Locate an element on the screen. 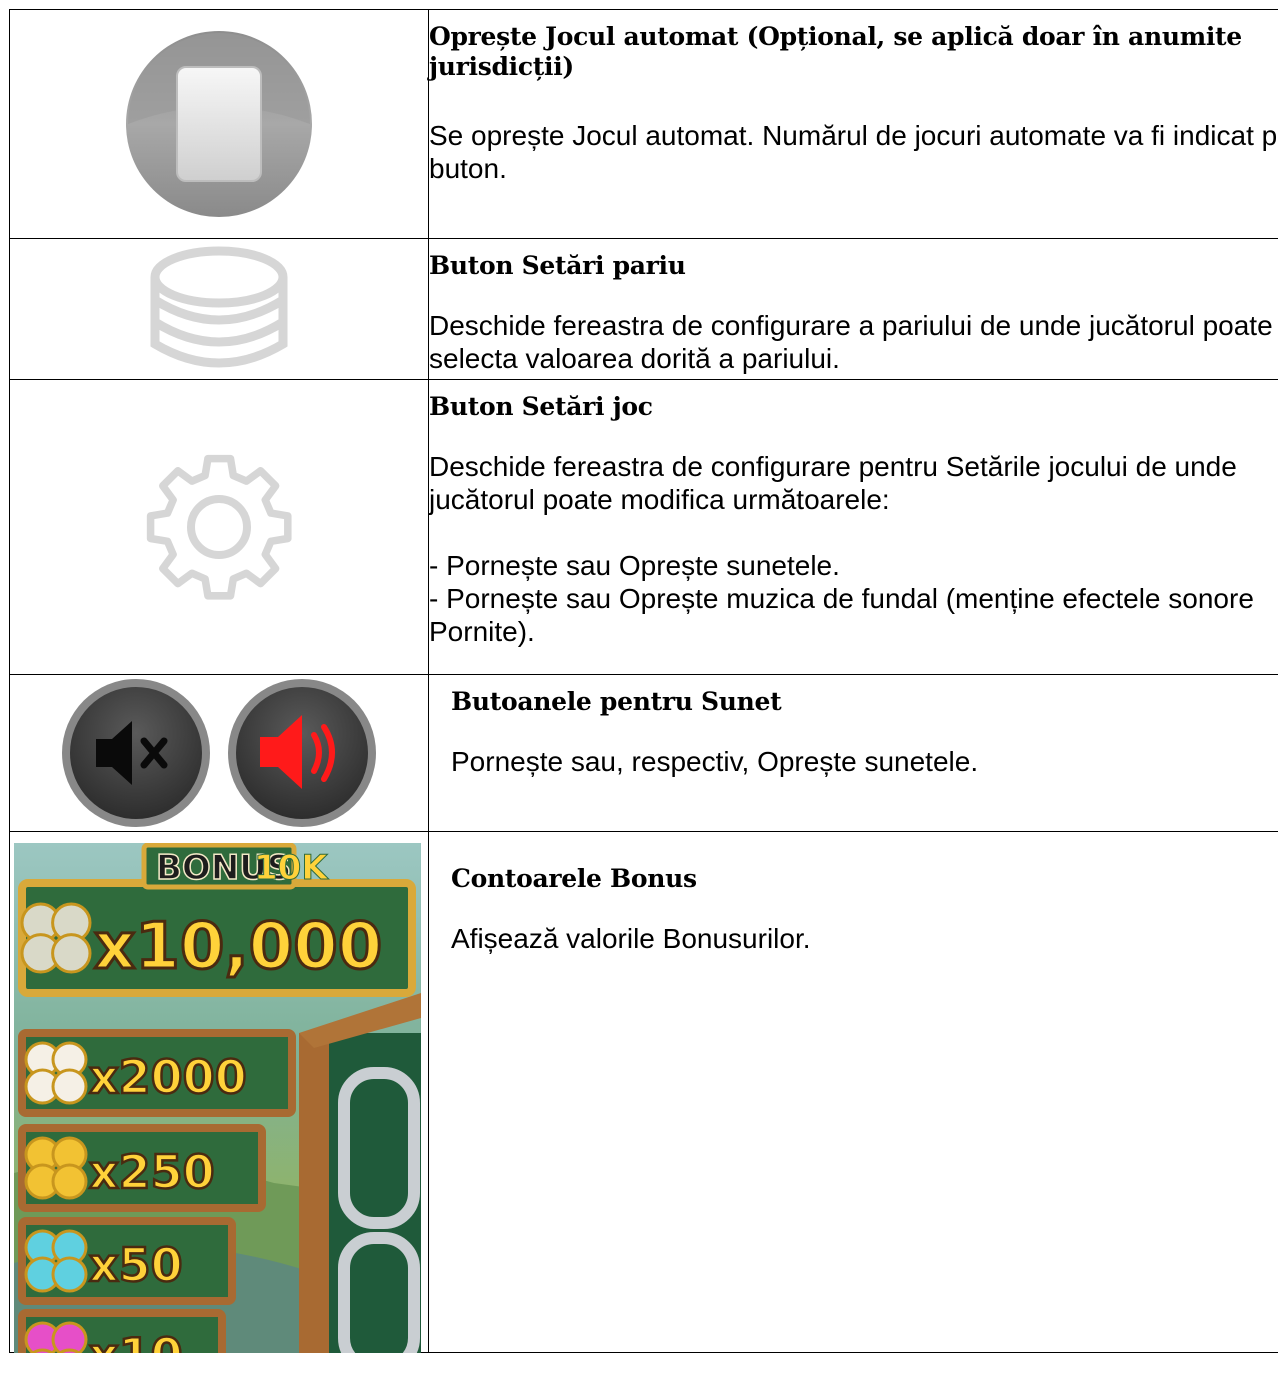 This screenshot has height=1376, width=1278. bonus-multiplier: x10 is located at coordinates (136, 1340).